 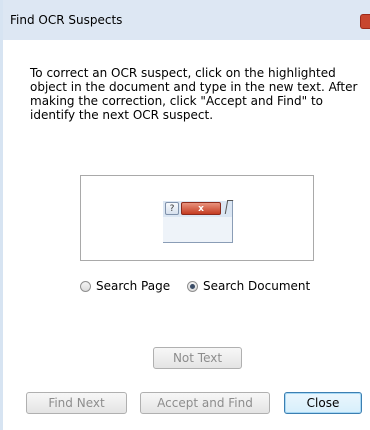 What do you see at coordinates (192, 286) in the screenshot?
I see `radio-selected-icon` at bounding box center [192, 286].